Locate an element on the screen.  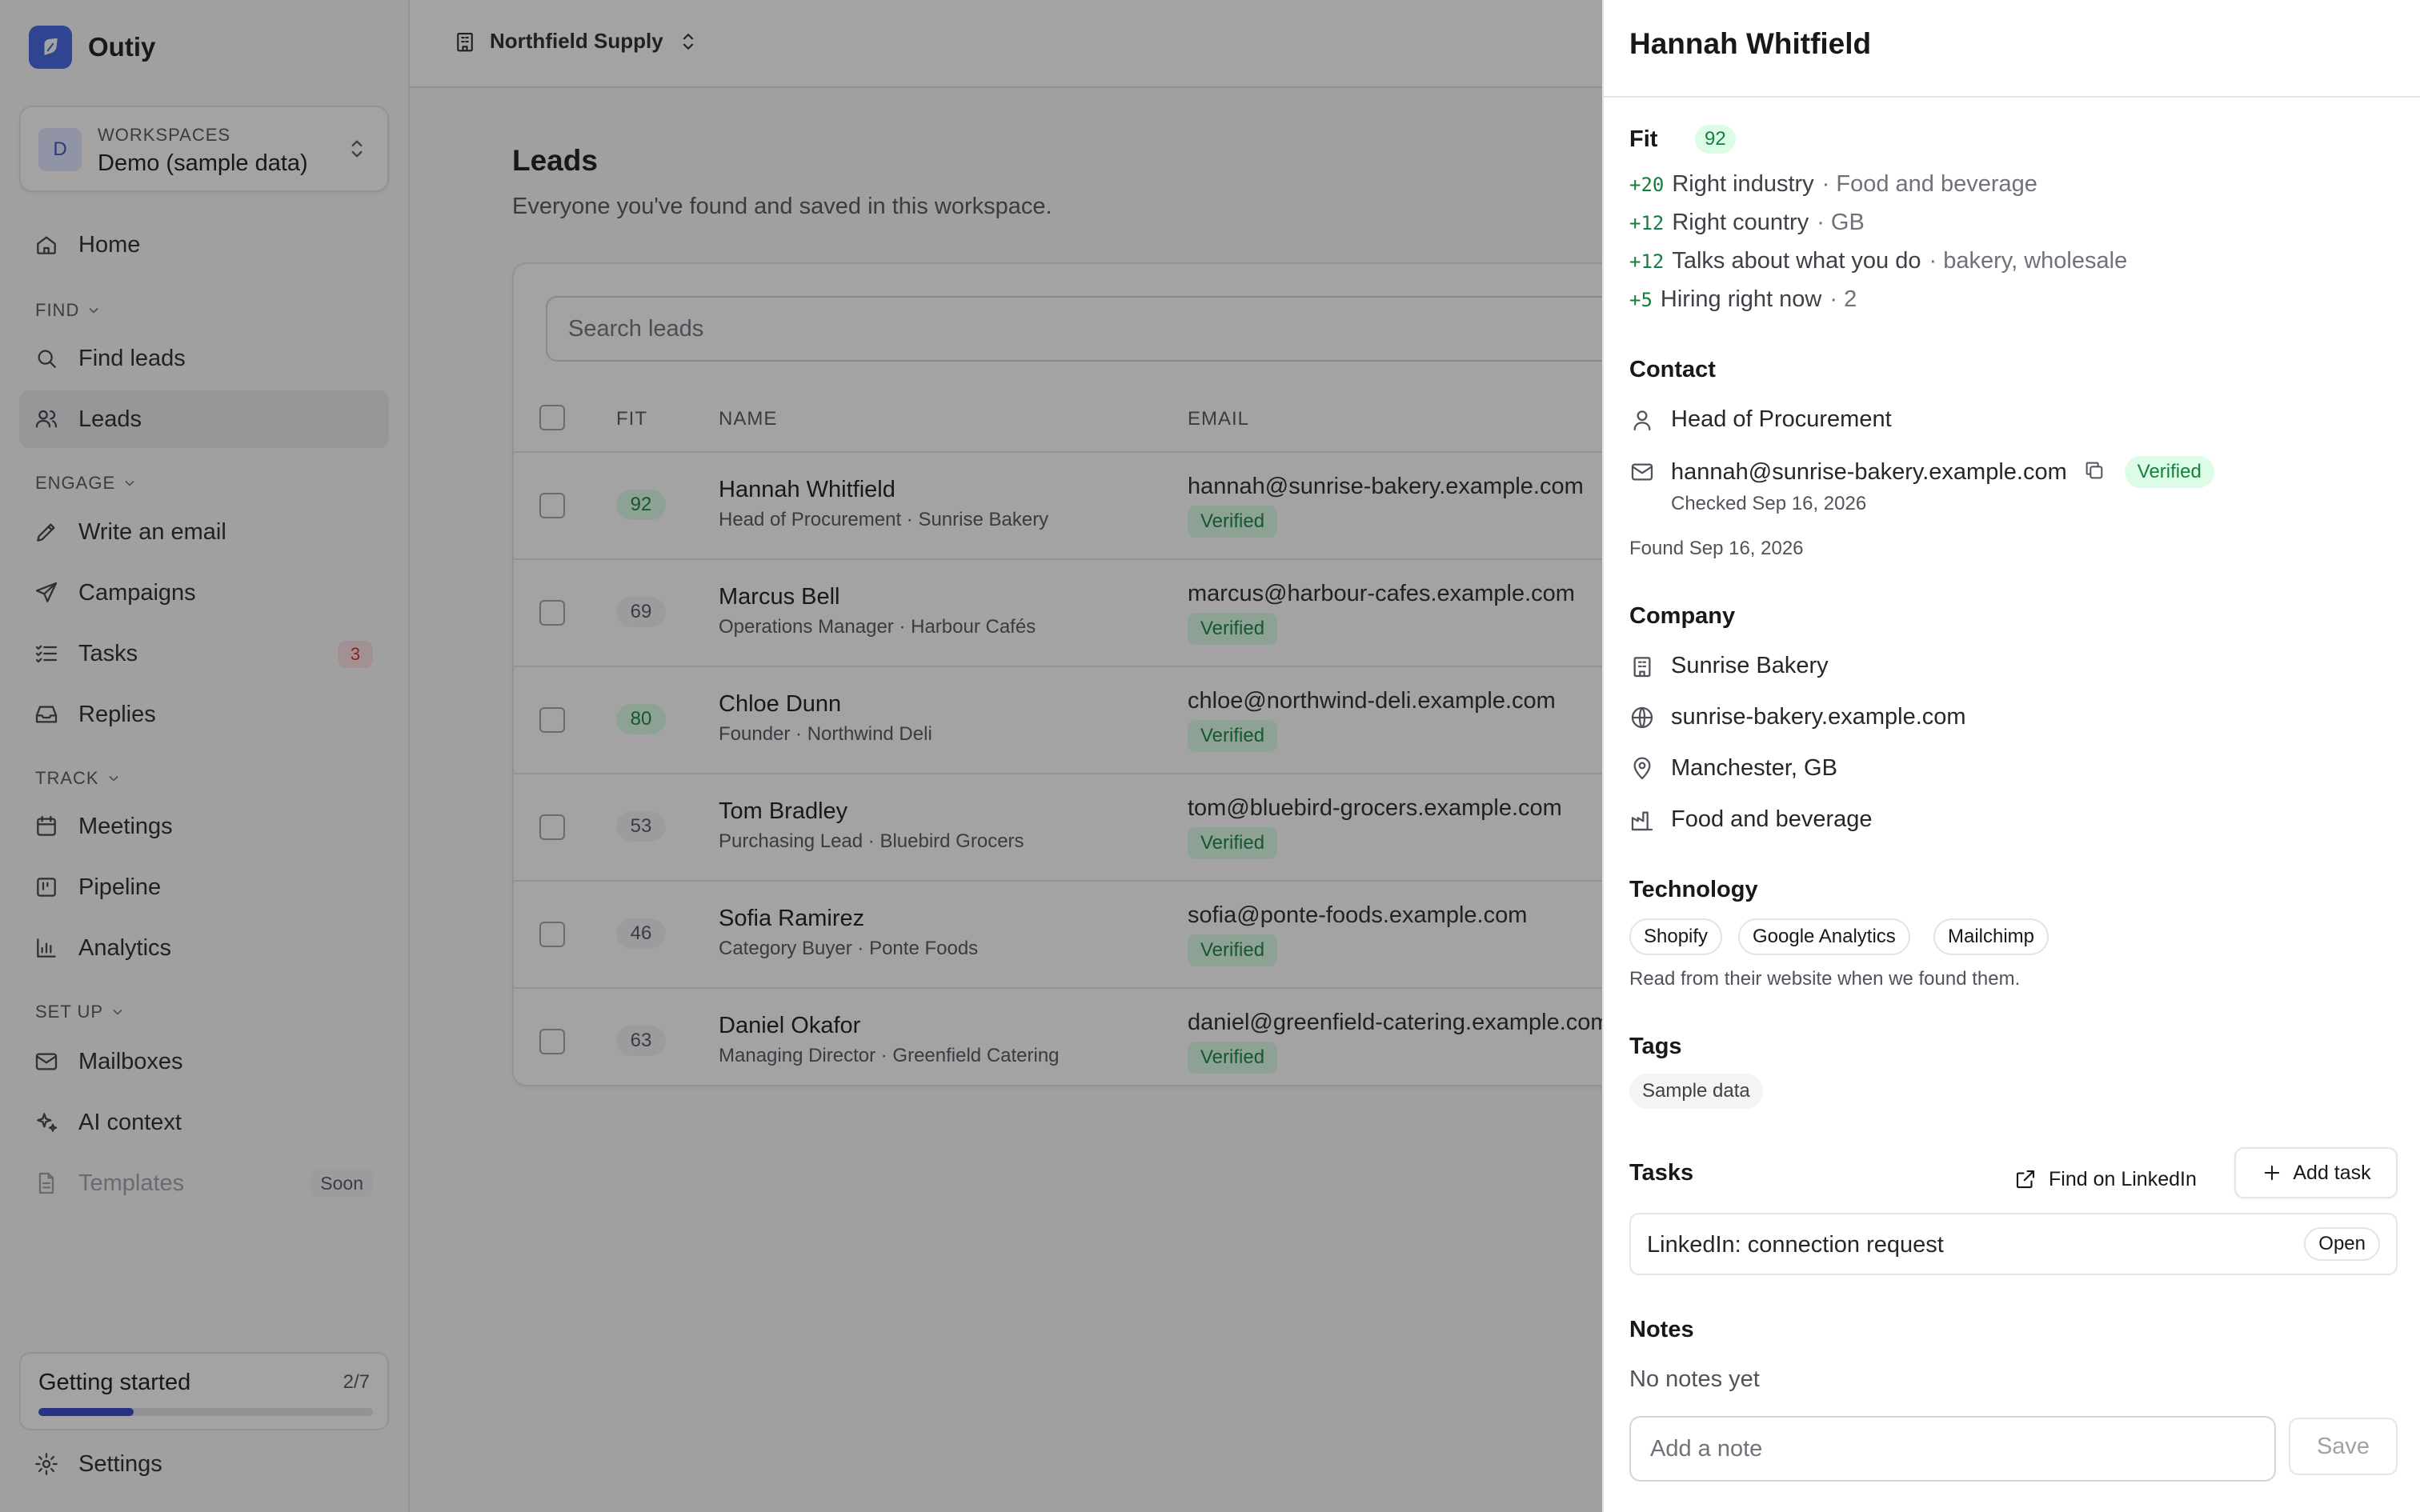
fit-score-badge: 92 is located at coordinates (1715, 139).